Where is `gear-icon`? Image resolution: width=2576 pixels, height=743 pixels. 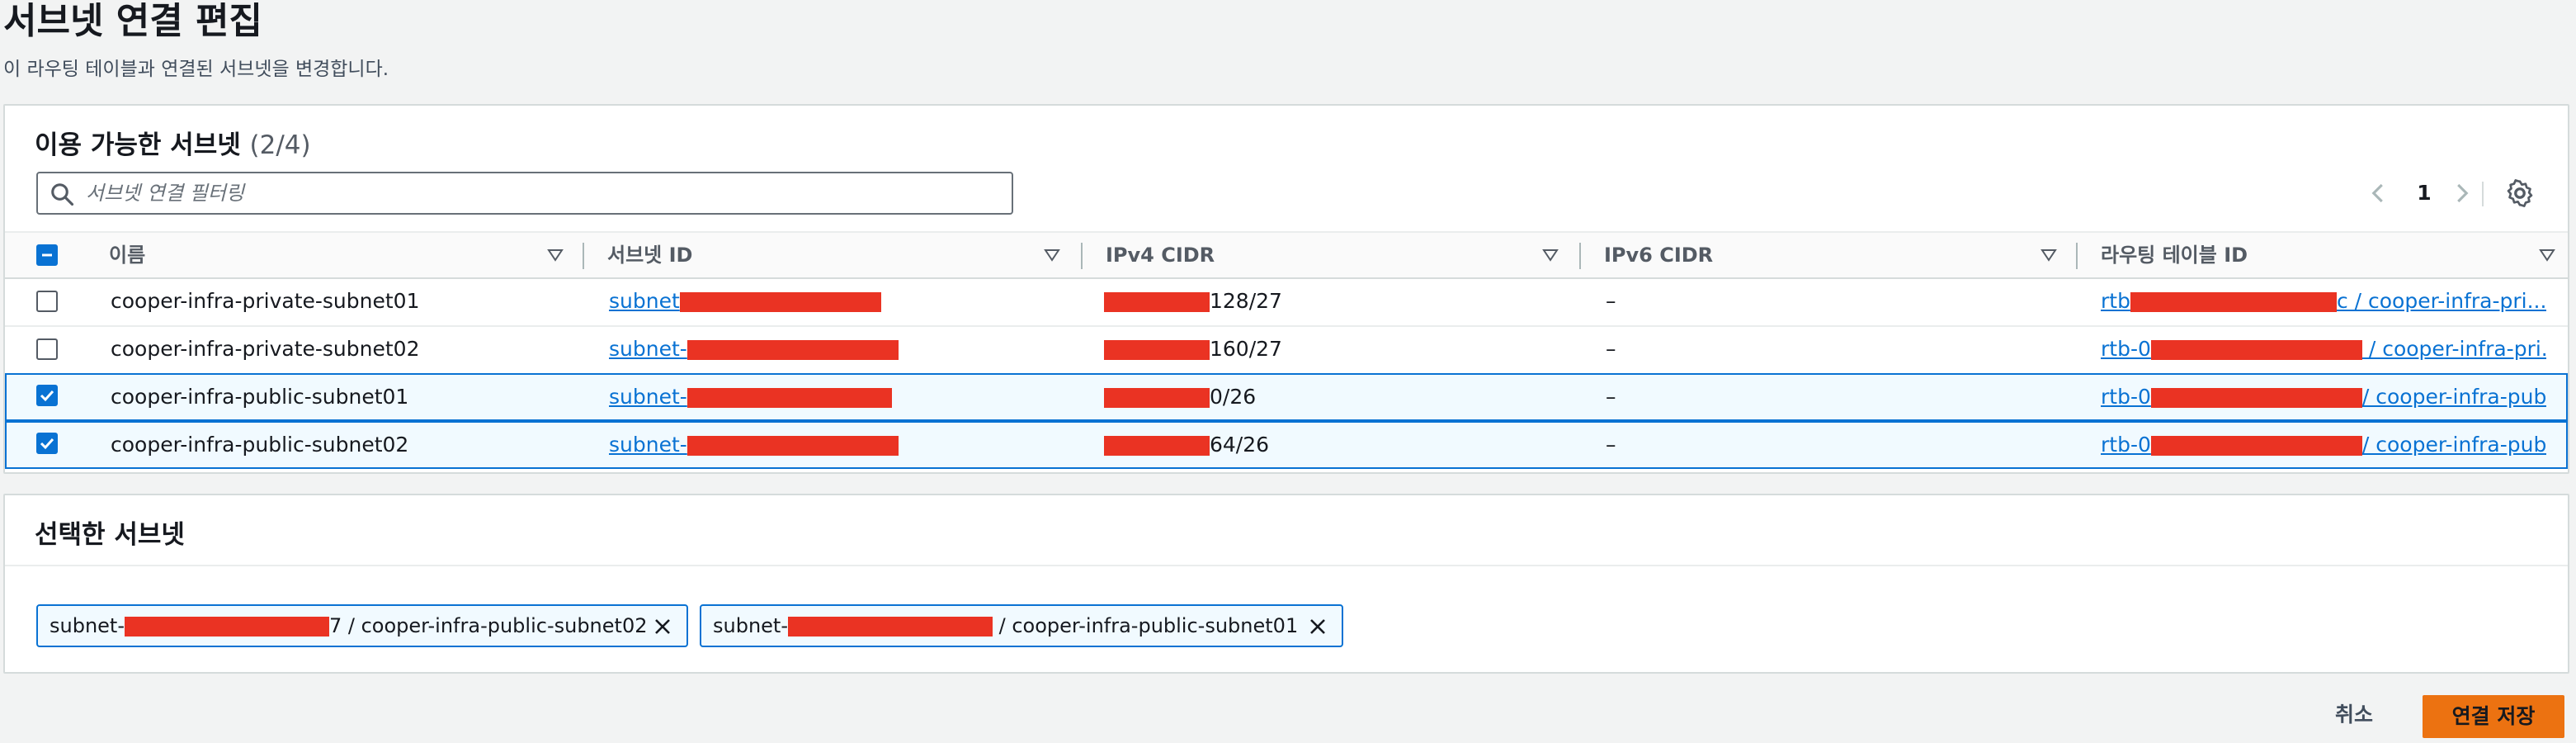
gear-icon is located at coordinates (2520, 193).